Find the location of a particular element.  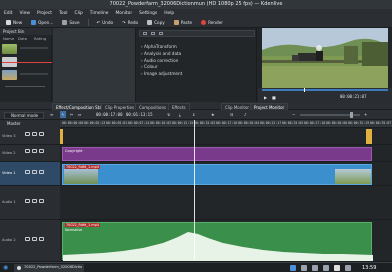

track-lane-audio2: 70022_Rdfd_1.mp4 Normalise is located at coordinates (226, 241).